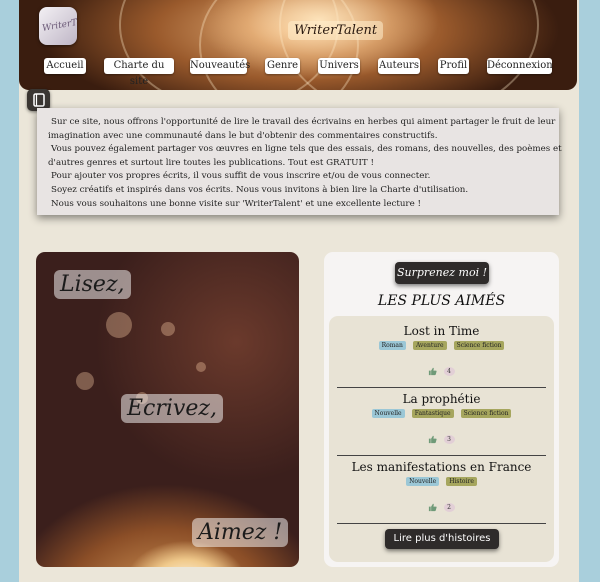 This screenshot has height=582, width=600. I want to click on genre-tag: Aventure, so click(429, 345).